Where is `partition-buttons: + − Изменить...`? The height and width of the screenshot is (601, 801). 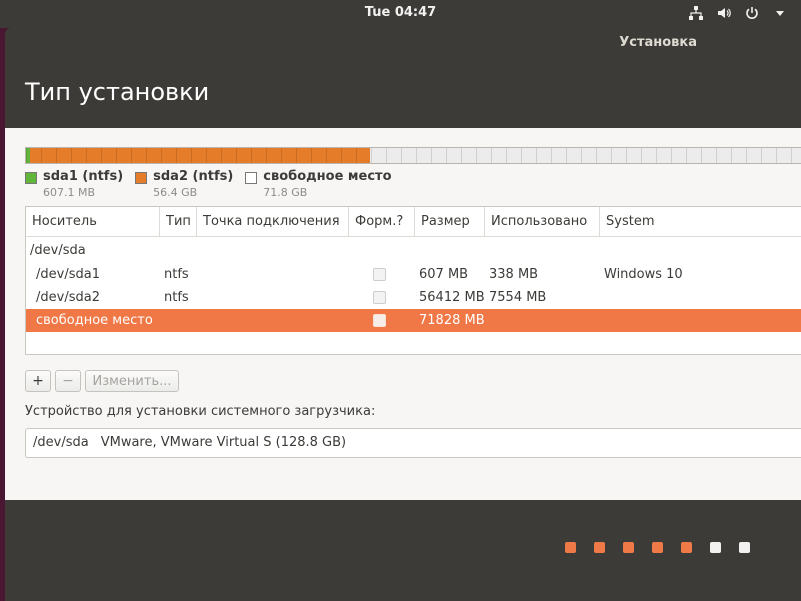
partition-buttons: + − Изменить... is located at coordinates (102, 381).